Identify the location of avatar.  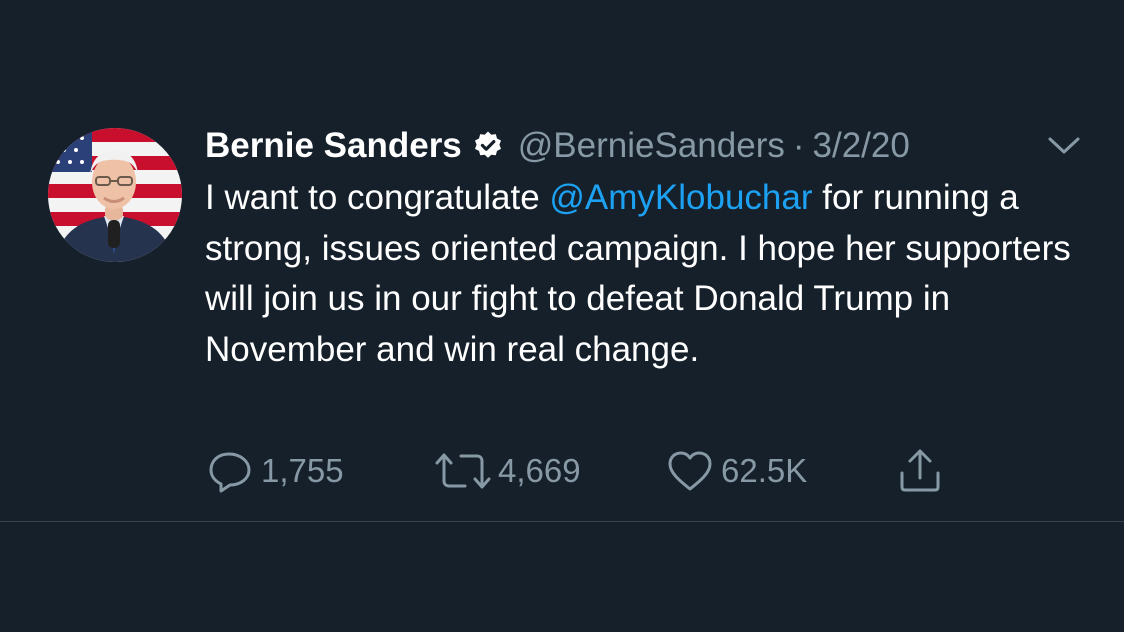
(115, 195).